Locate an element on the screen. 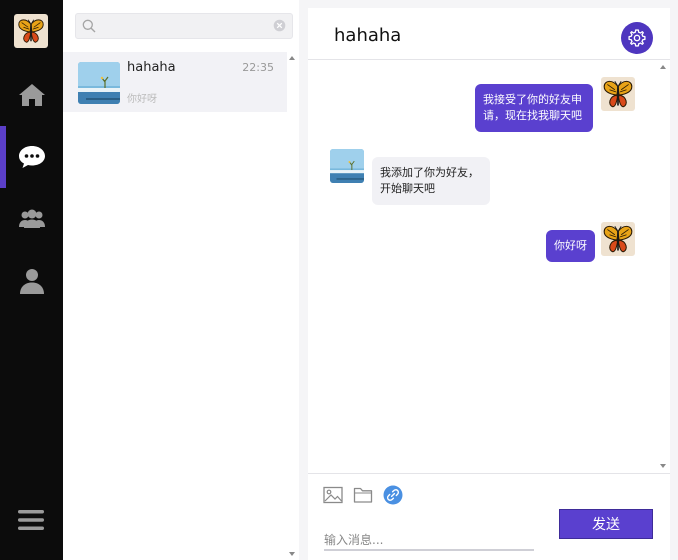 Image resolution: width=678 pixels, height=560 pixels. user-icon is located at coordinates (31, 281).